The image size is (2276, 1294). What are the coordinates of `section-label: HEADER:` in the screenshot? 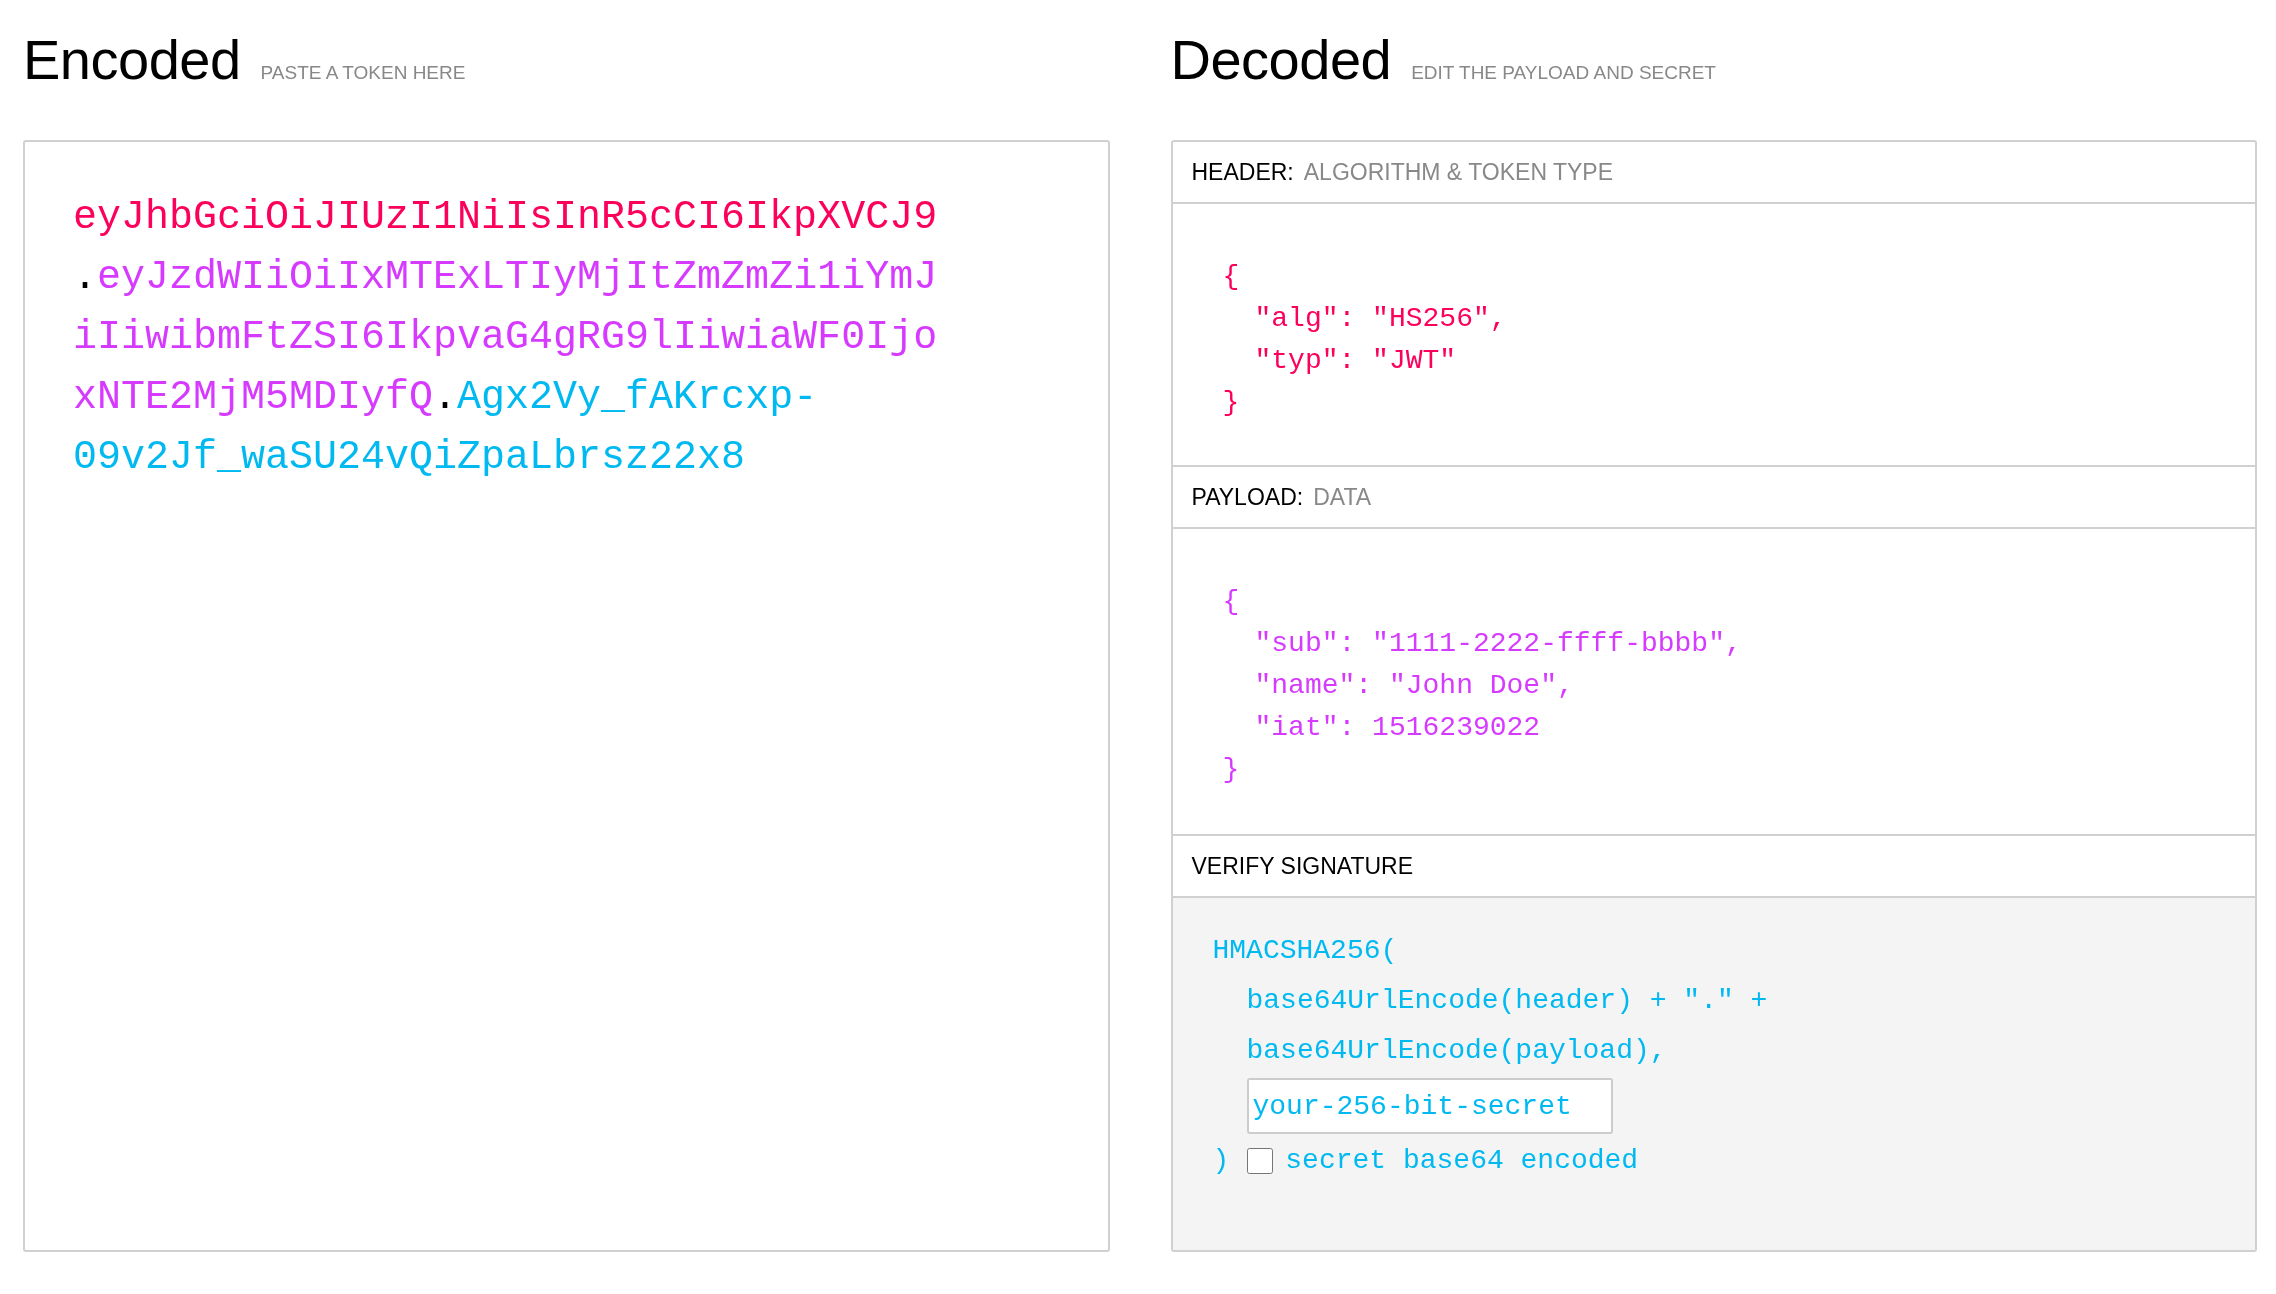 It's located at (1242, 172).